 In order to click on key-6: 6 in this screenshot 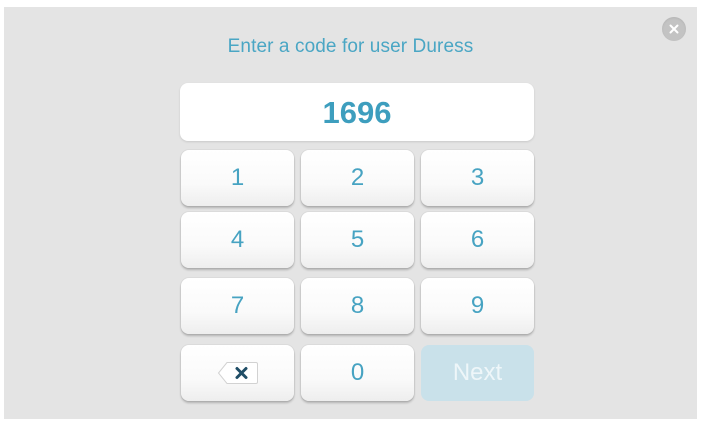, I will do `click(477, 240)`.